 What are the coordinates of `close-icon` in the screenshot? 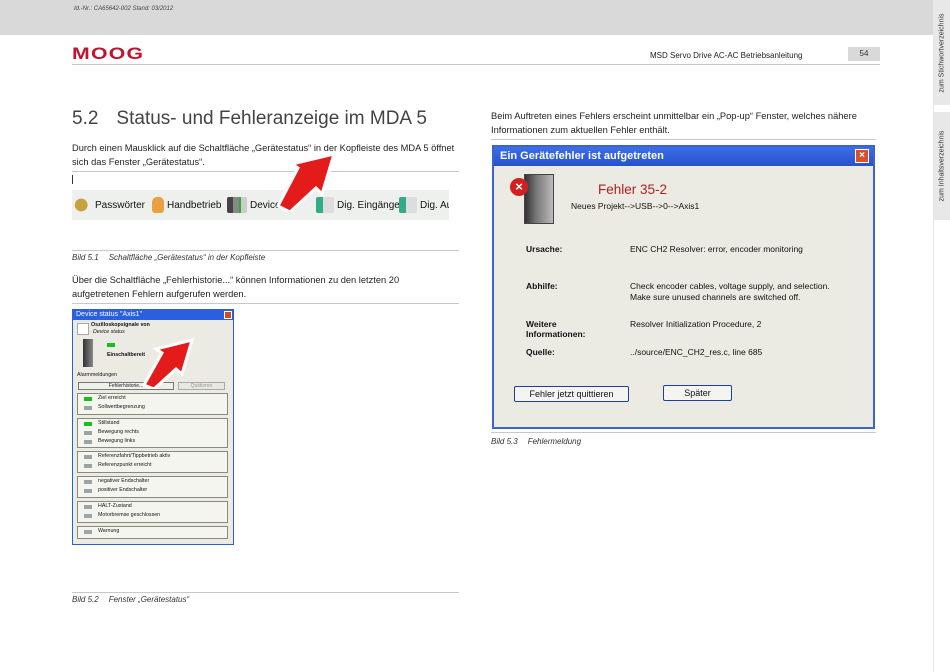 It's located at (228, 315).